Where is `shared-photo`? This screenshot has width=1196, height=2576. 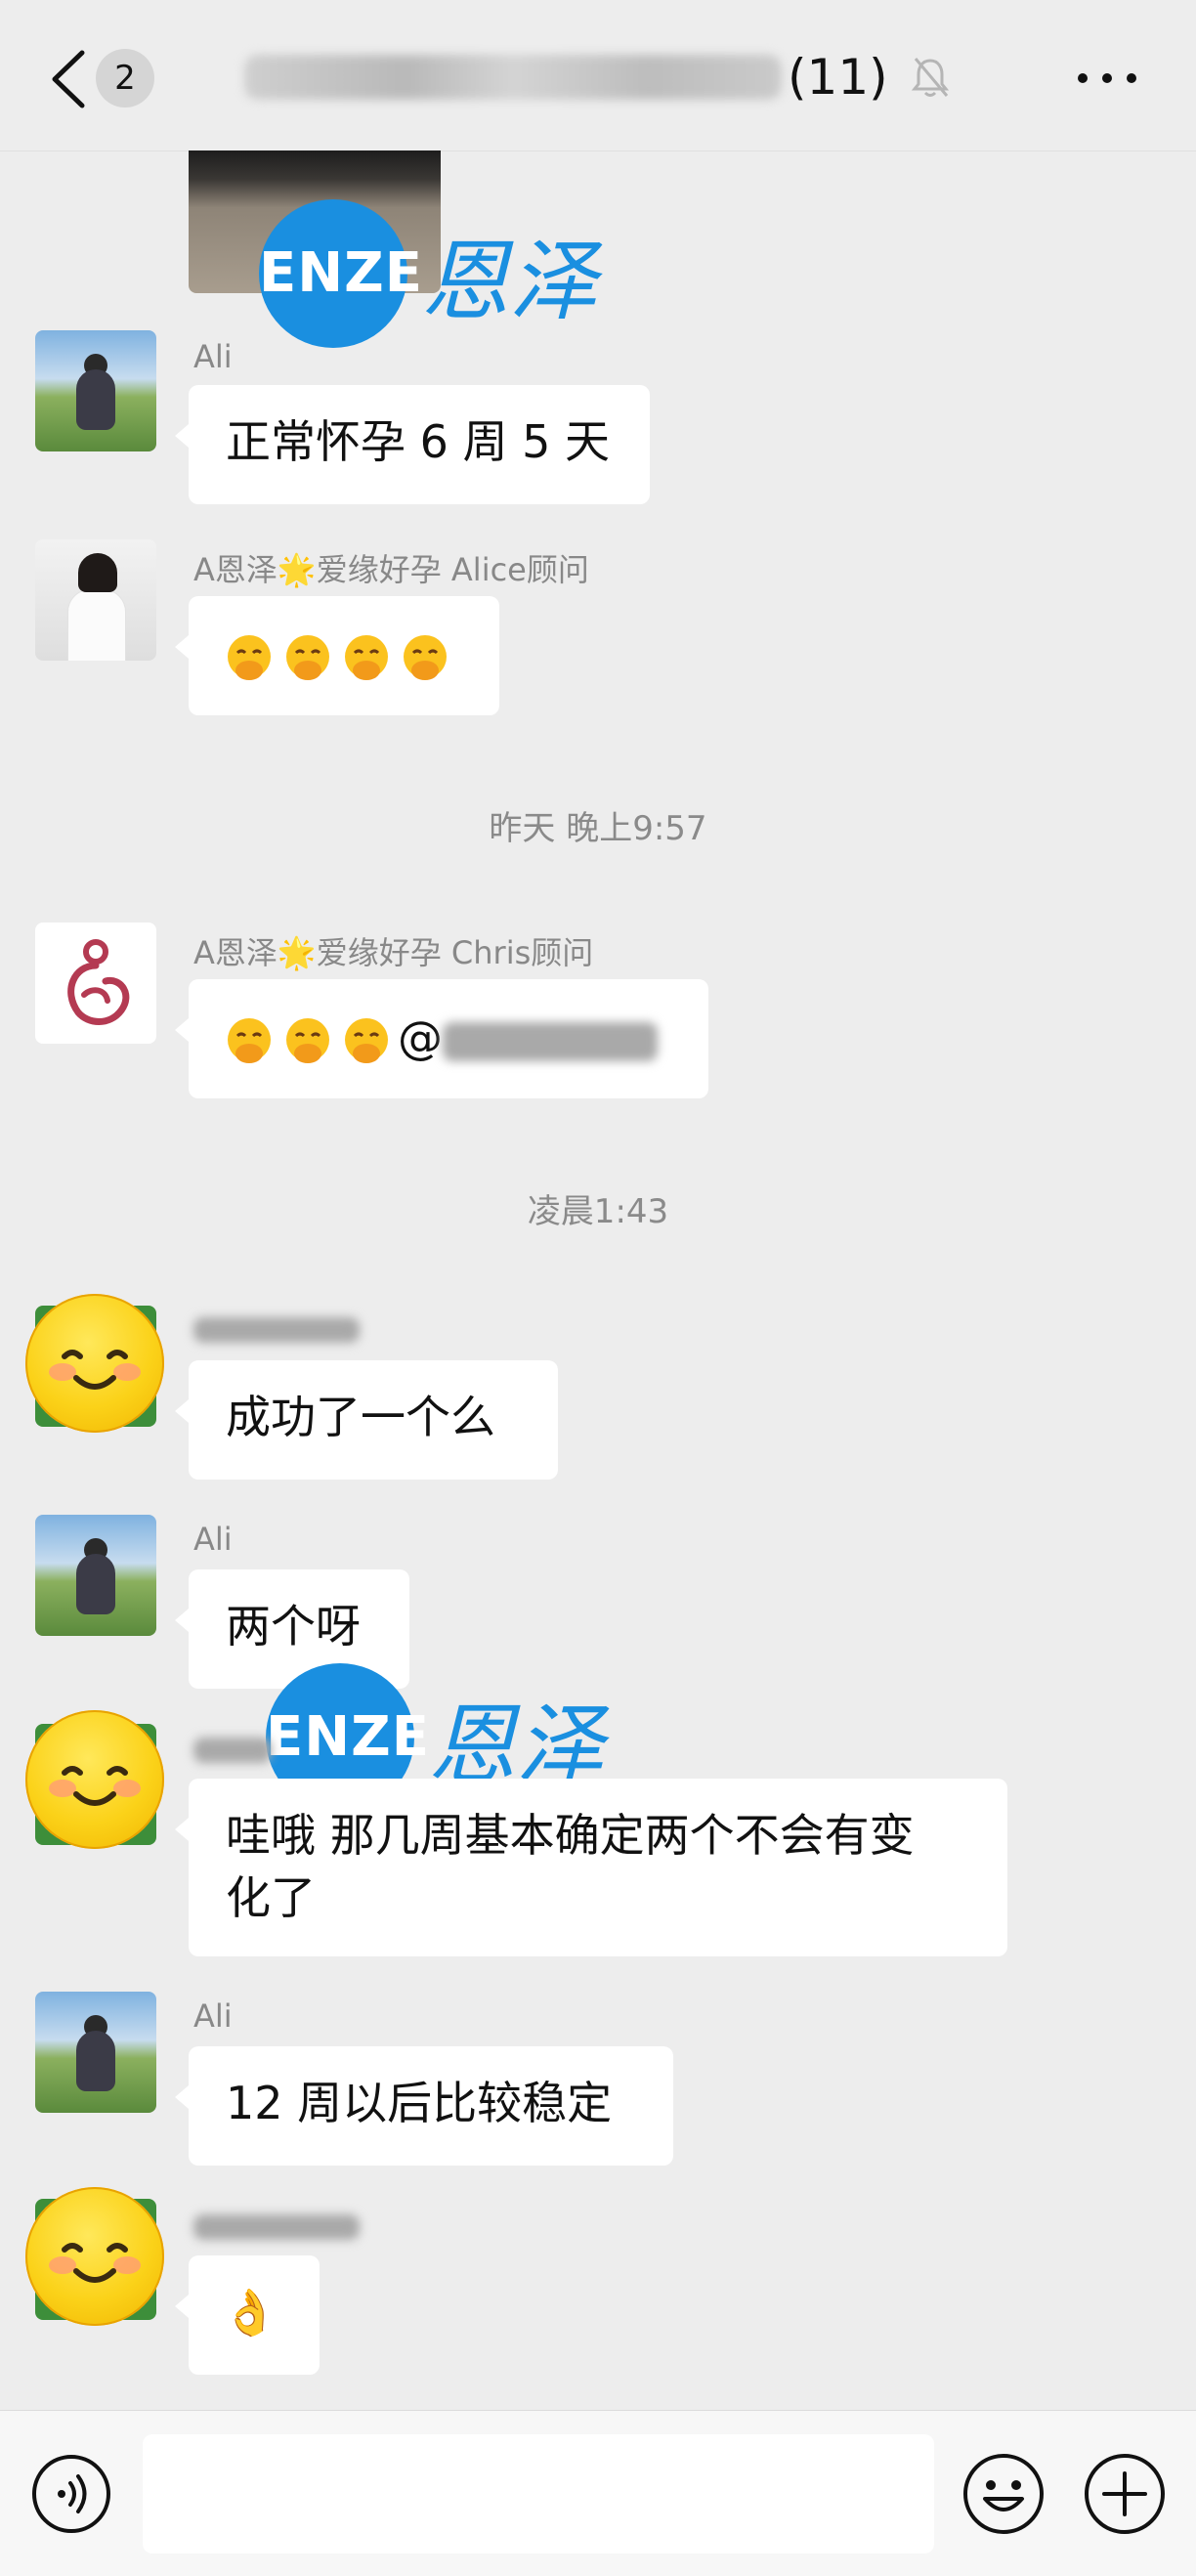
shared-photo is located at coordinates (315, 221).